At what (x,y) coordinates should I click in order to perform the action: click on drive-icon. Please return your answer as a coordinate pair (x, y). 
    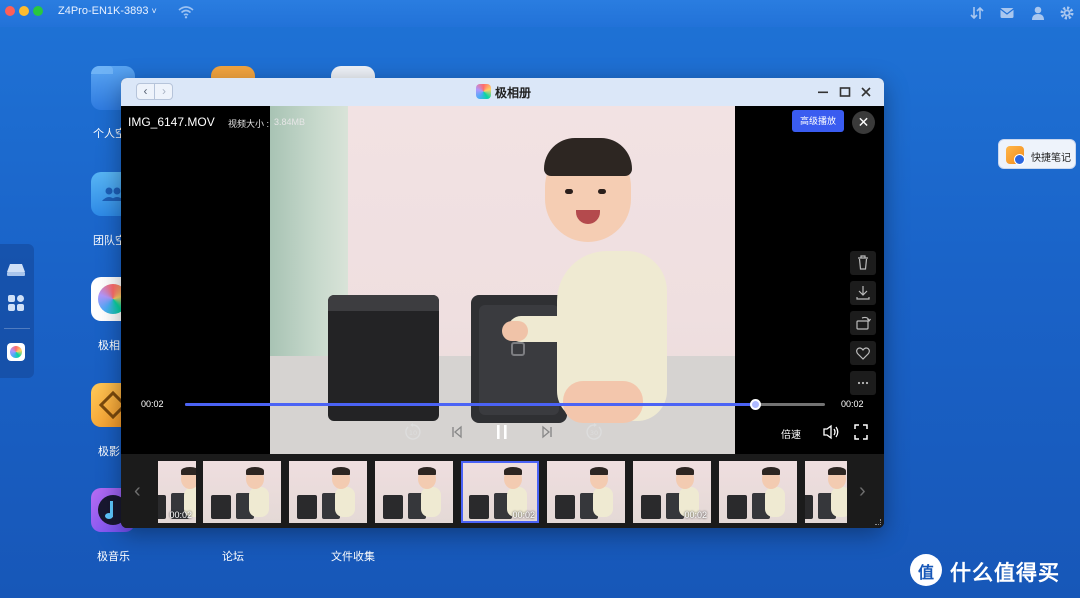
    Looking at the image, I should click on (16, 269).